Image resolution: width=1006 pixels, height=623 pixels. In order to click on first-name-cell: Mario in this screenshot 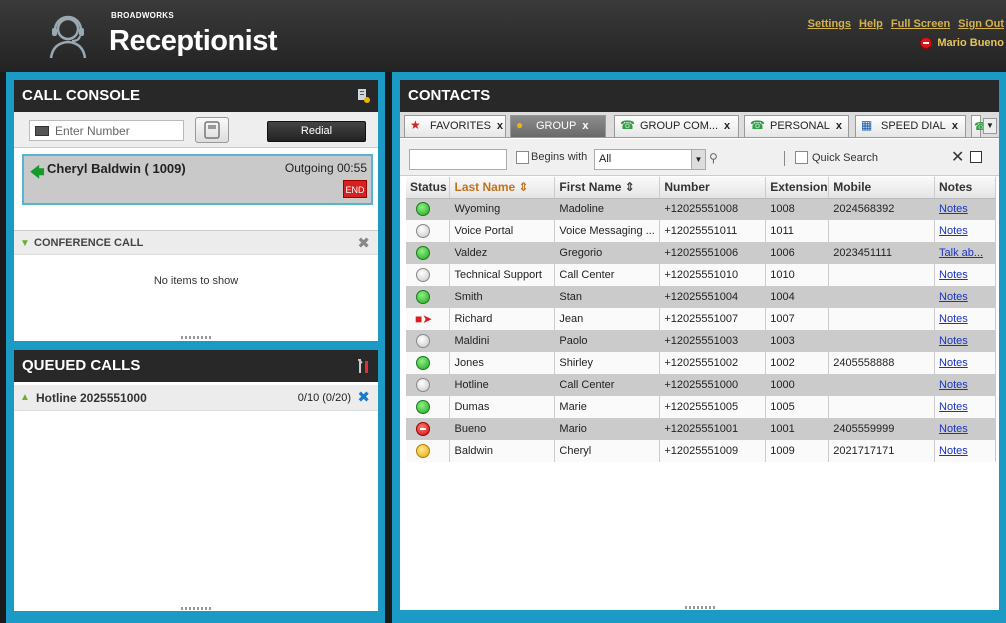, I will do `click(607, 429)`.